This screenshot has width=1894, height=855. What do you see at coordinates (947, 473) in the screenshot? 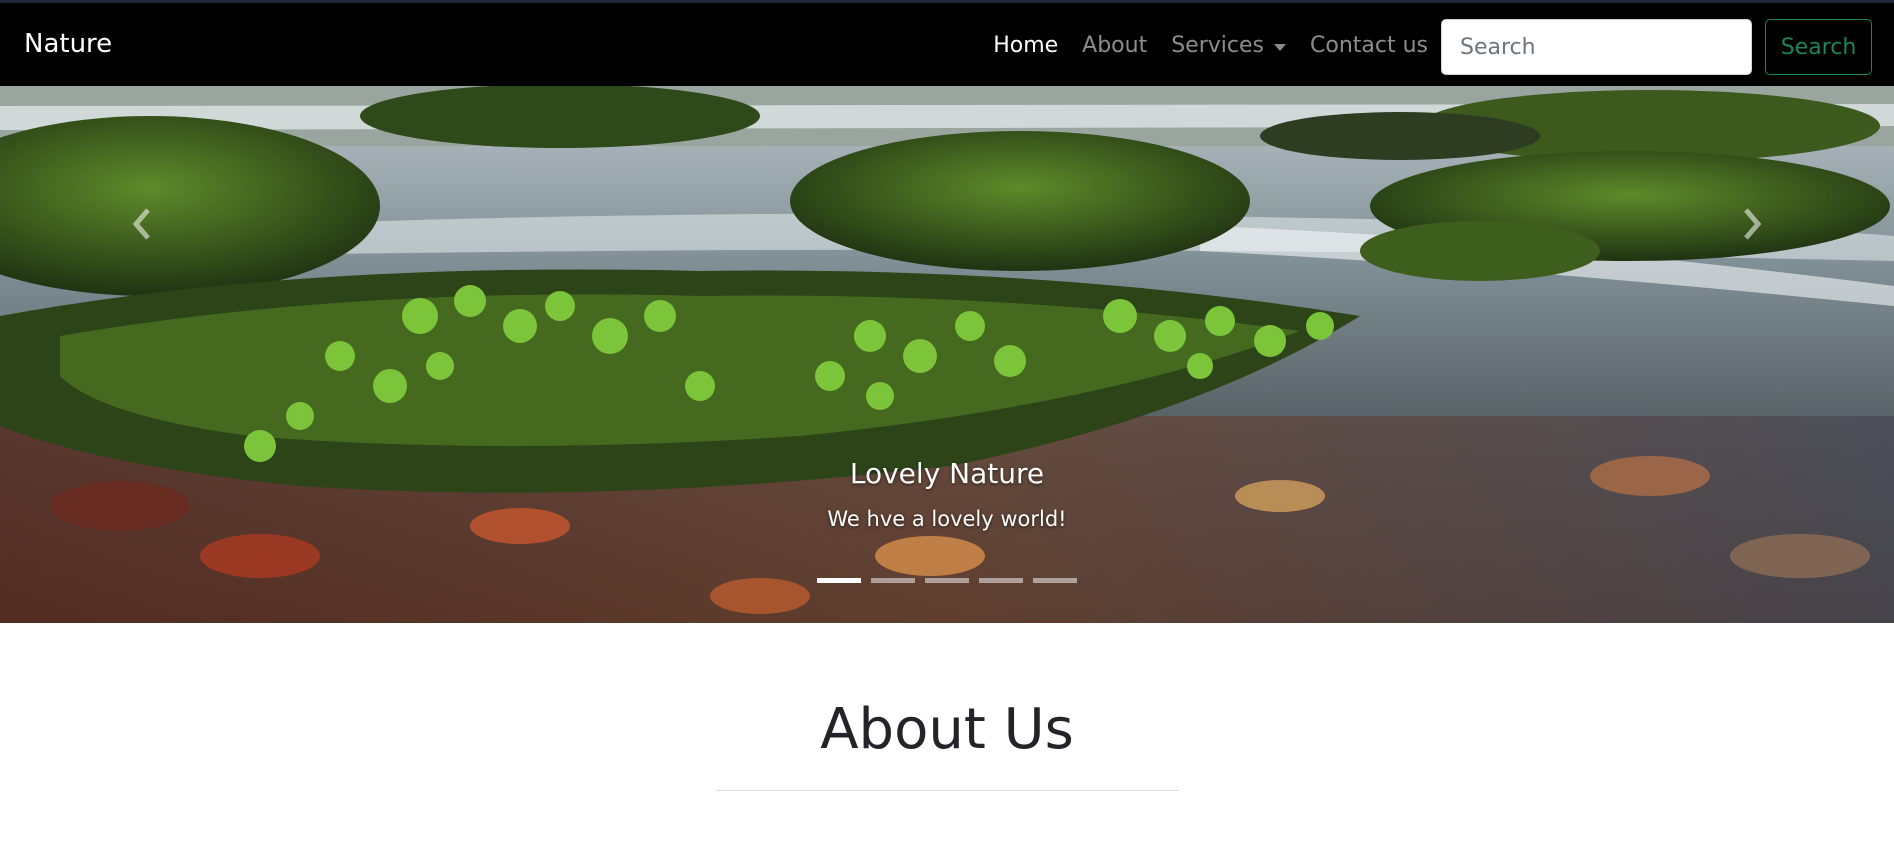
I see `carousel-caption-title: Lovely Nature` at bounding box center [947, 473].